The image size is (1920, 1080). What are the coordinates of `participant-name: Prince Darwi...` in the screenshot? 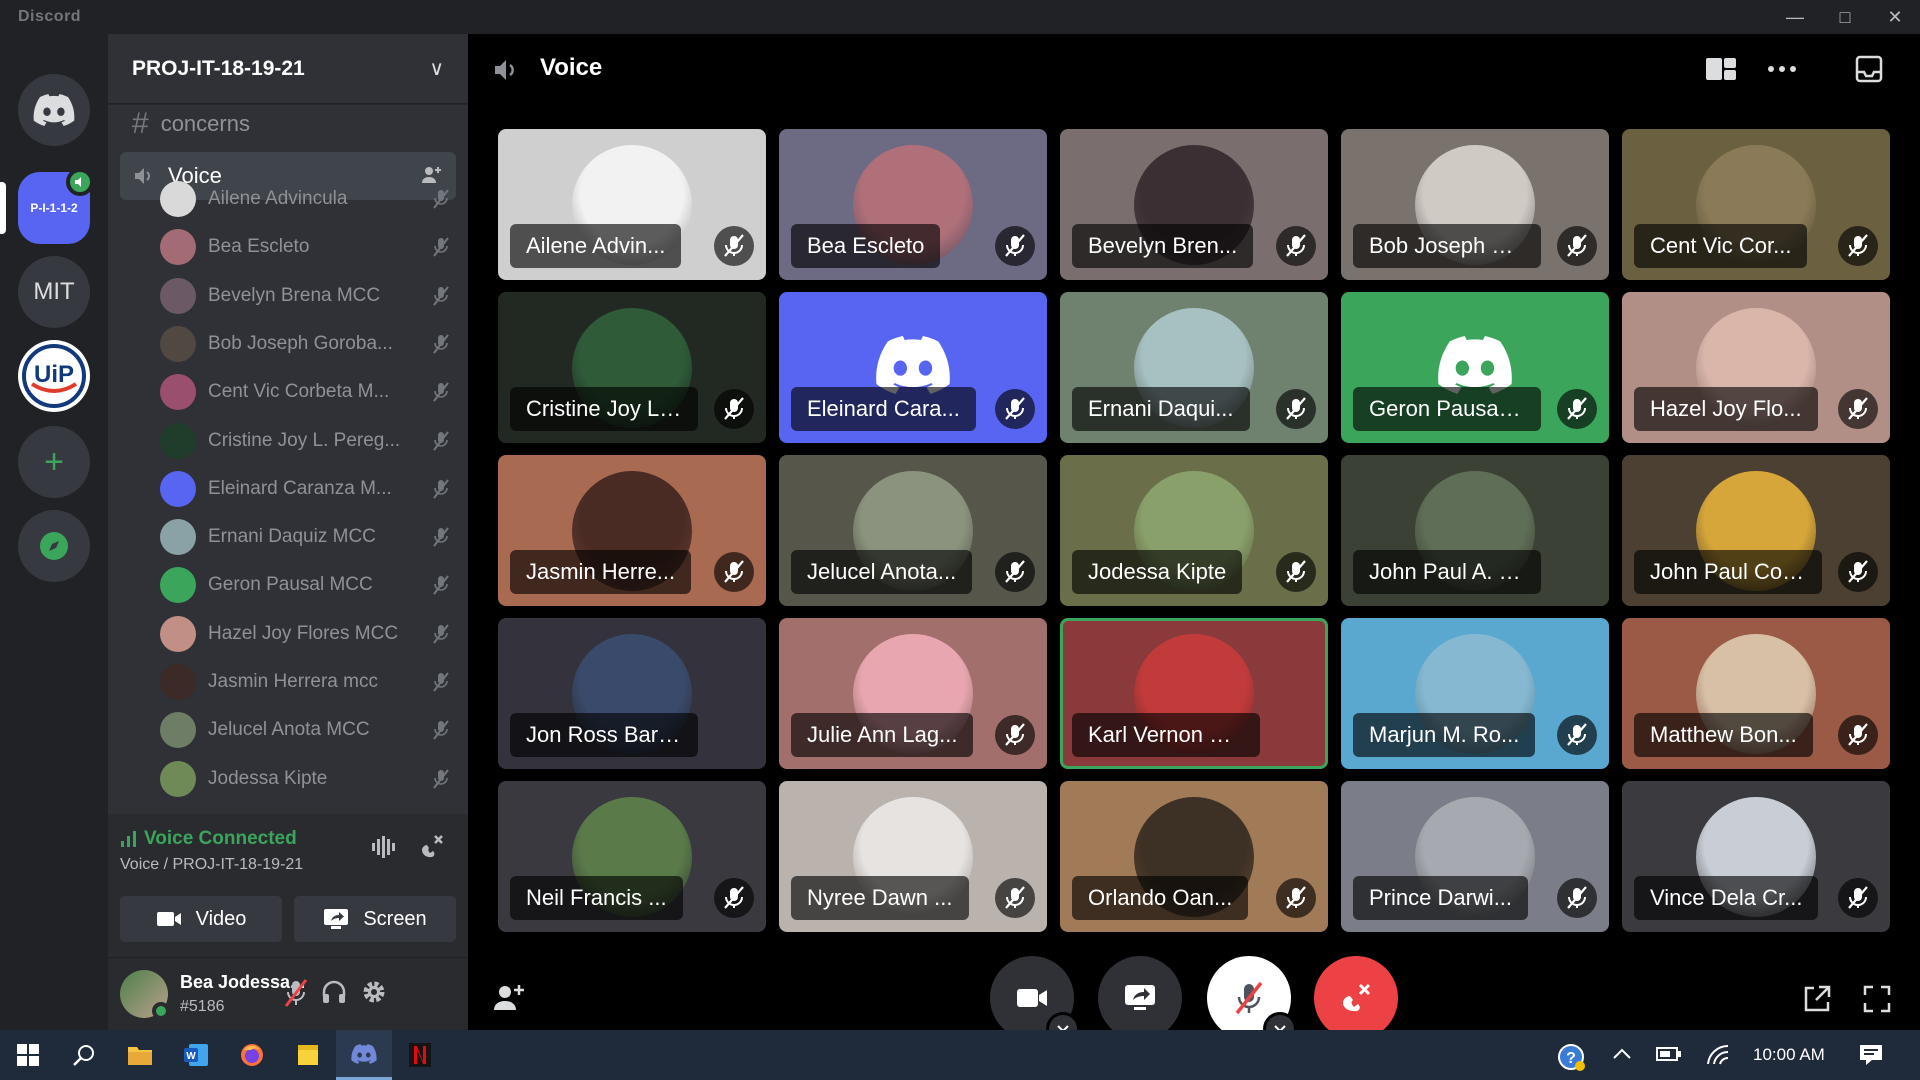 It's located at (1441, 898).